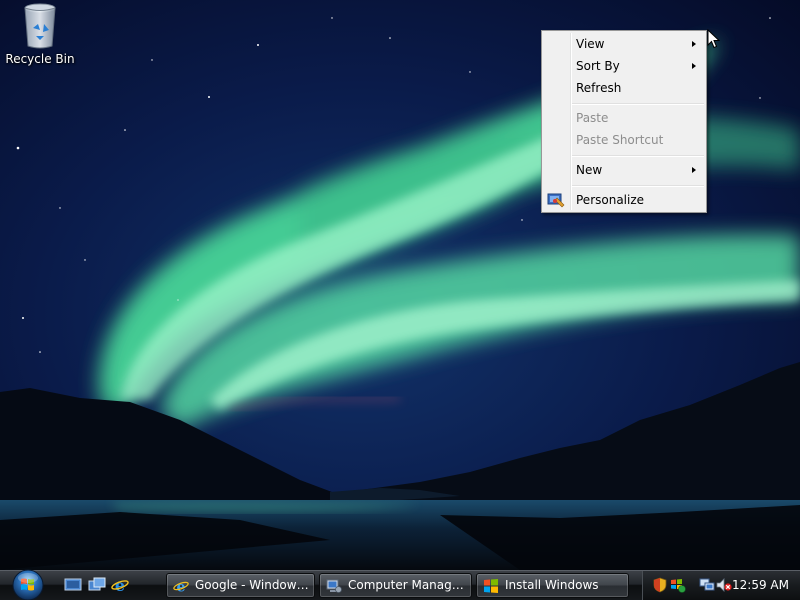 The height and width of the screenshot is (600, 800). What do you see at coordinates (598, 66) in the screenshot?
I see `menu-item-label: Sort By` at bounding box center [598, 66].